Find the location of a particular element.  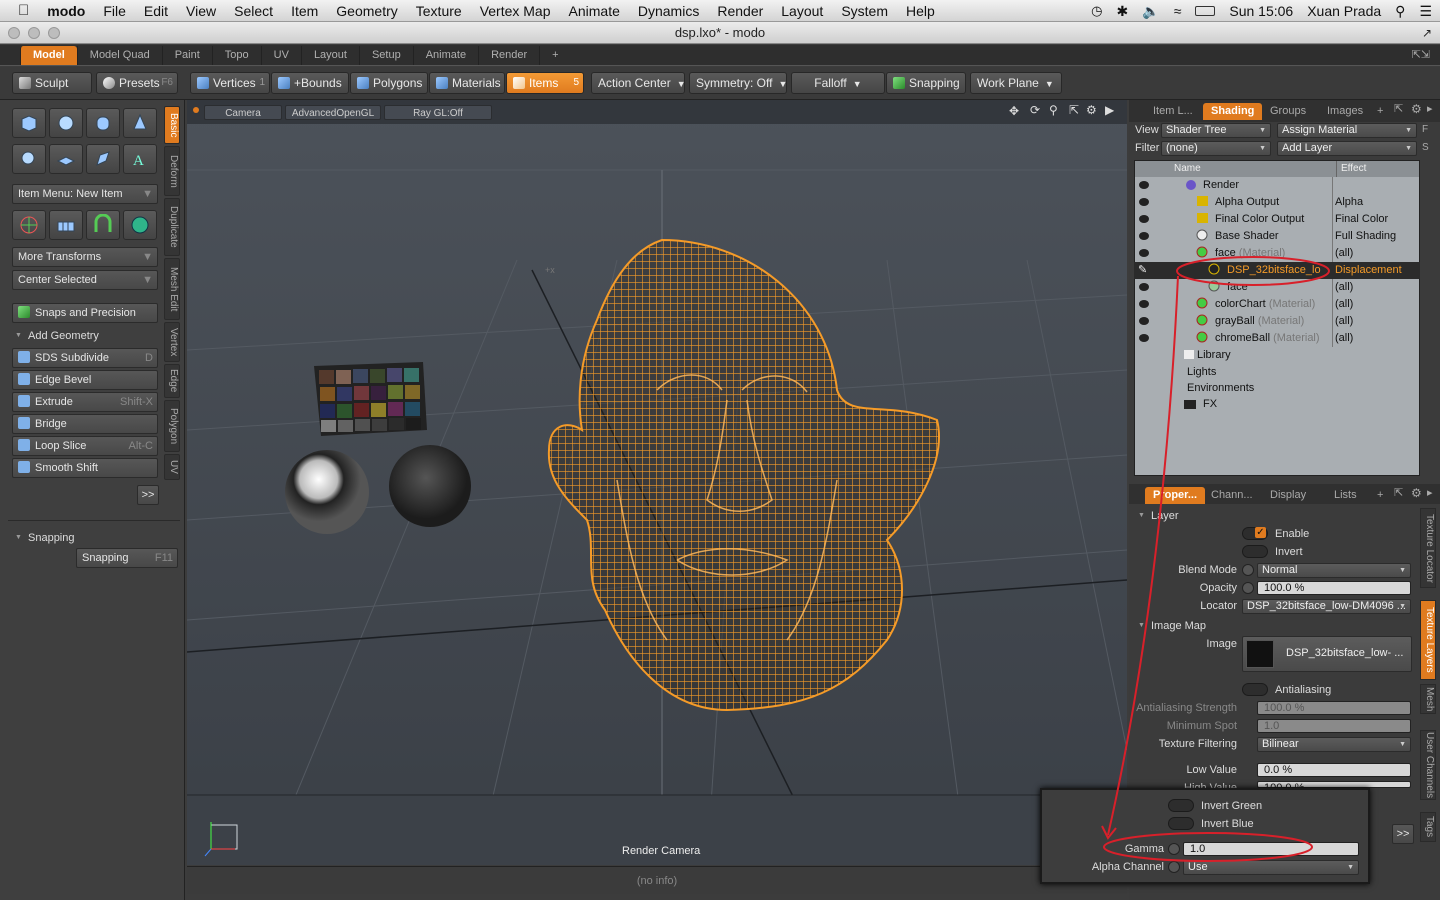

menu-vertex-map: Vertex Map is located at coordinates (515, 11).